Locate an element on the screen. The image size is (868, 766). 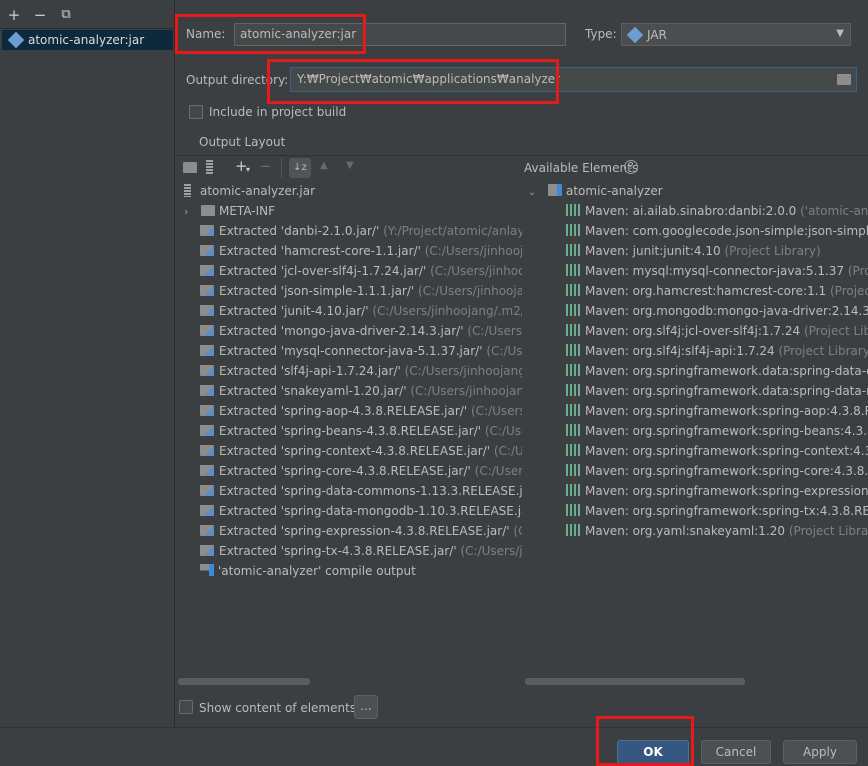
layout-compile-output-item: 'atomic-analyzer' compile output is located at coordinates (361, 571).